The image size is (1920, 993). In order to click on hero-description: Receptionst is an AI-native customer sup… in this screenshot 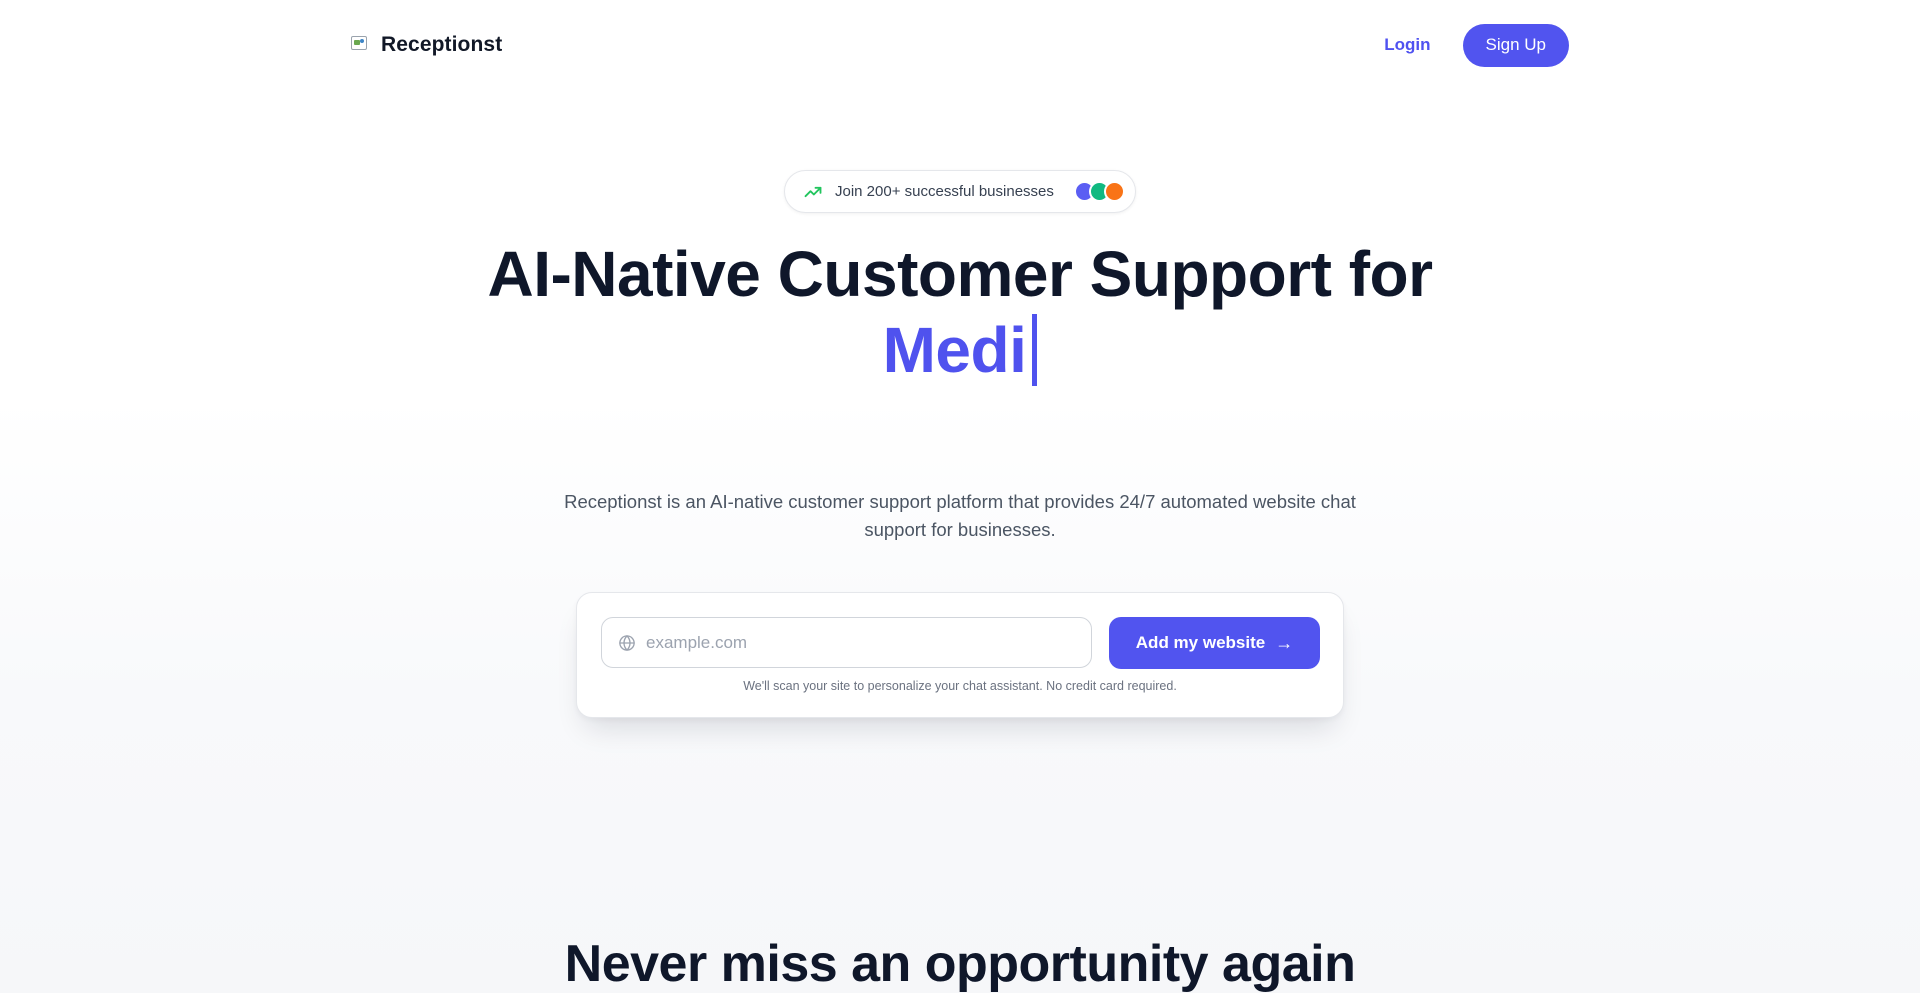, I will do `click(960, 515)`.